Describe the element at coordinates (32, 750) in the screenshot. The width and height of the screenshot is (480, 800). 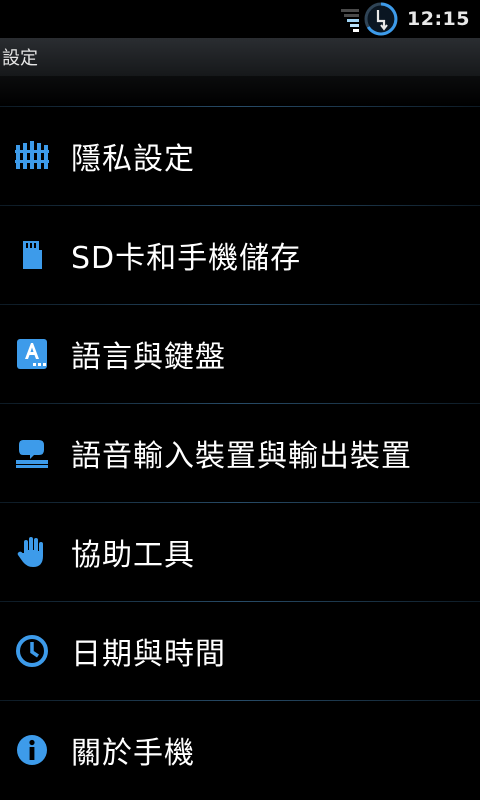
I see `info-icon` at that location.